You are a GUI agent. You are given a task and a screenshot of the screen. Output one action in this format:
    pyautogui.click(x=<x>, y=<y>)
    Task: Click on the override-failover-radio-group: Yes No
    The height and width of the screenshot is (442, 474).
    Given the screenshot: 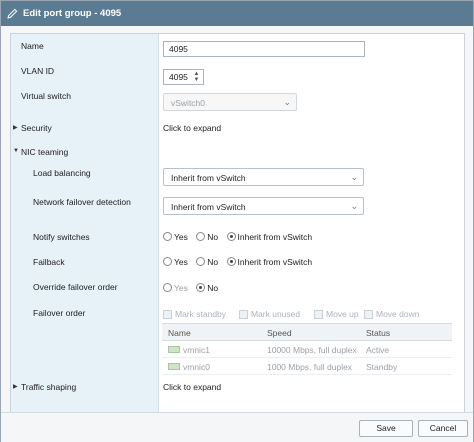 What is the action you would take?
    pyautogui.click(x=193, y=288)
    